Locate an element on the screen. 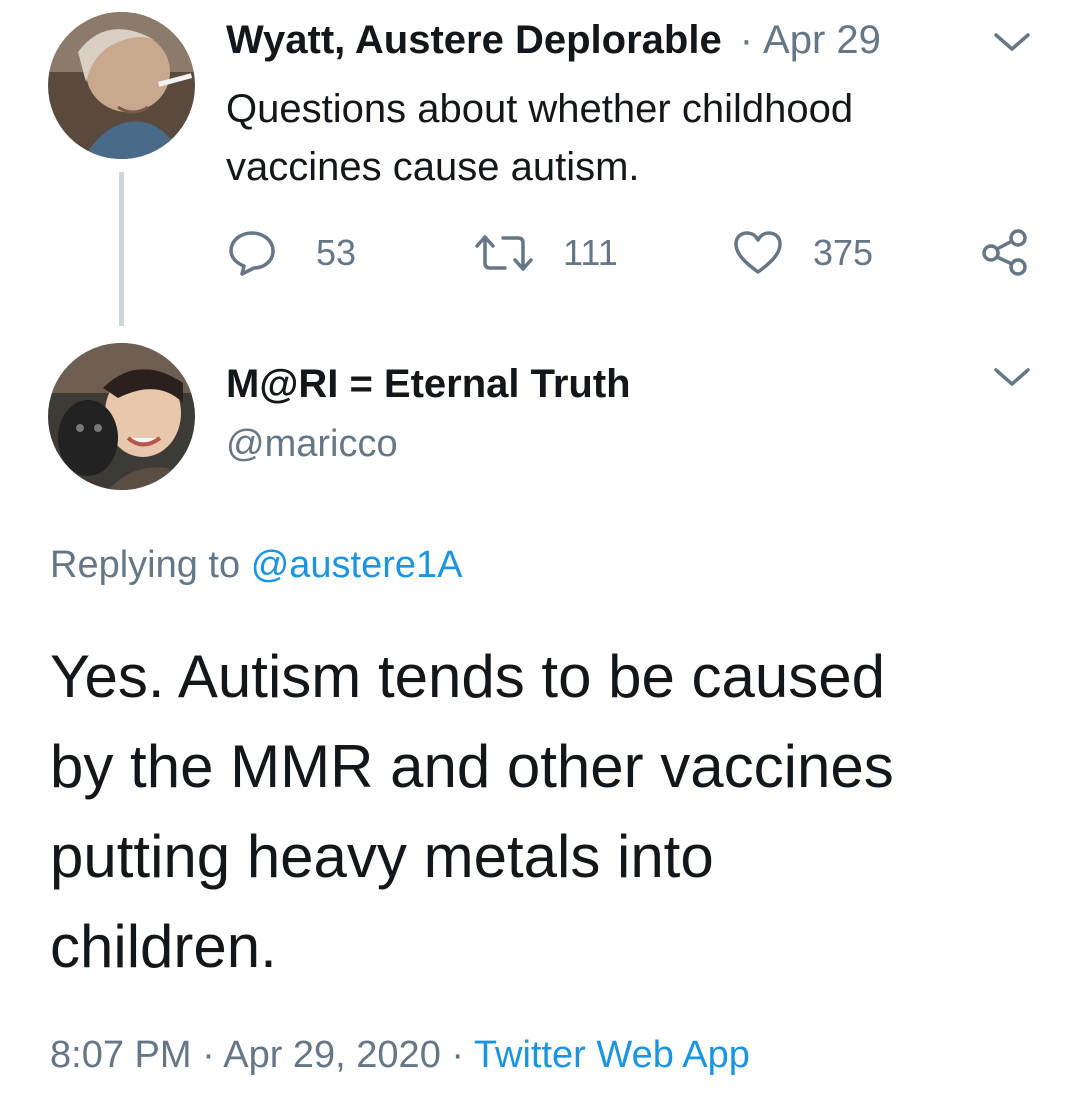 Image resolution: width=1080 pixels, height=1106 pixels. parent-tweet-text-line: vaccines cause autism. is located at coordinates (433, 167).